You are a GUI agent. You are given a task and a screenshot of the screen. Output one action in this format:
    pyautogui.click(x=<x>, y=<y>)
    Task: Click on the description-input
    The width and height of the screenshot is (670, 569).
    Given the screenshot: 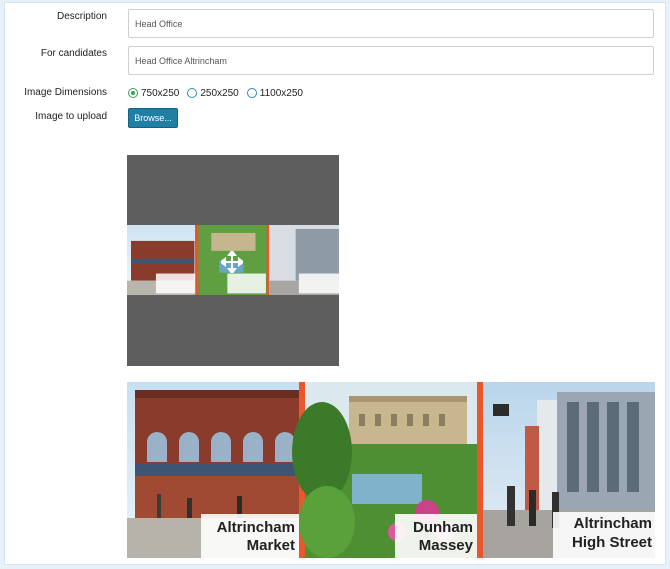 What is the action you would take?
    pyautogui.click(x=391, y=23)
    